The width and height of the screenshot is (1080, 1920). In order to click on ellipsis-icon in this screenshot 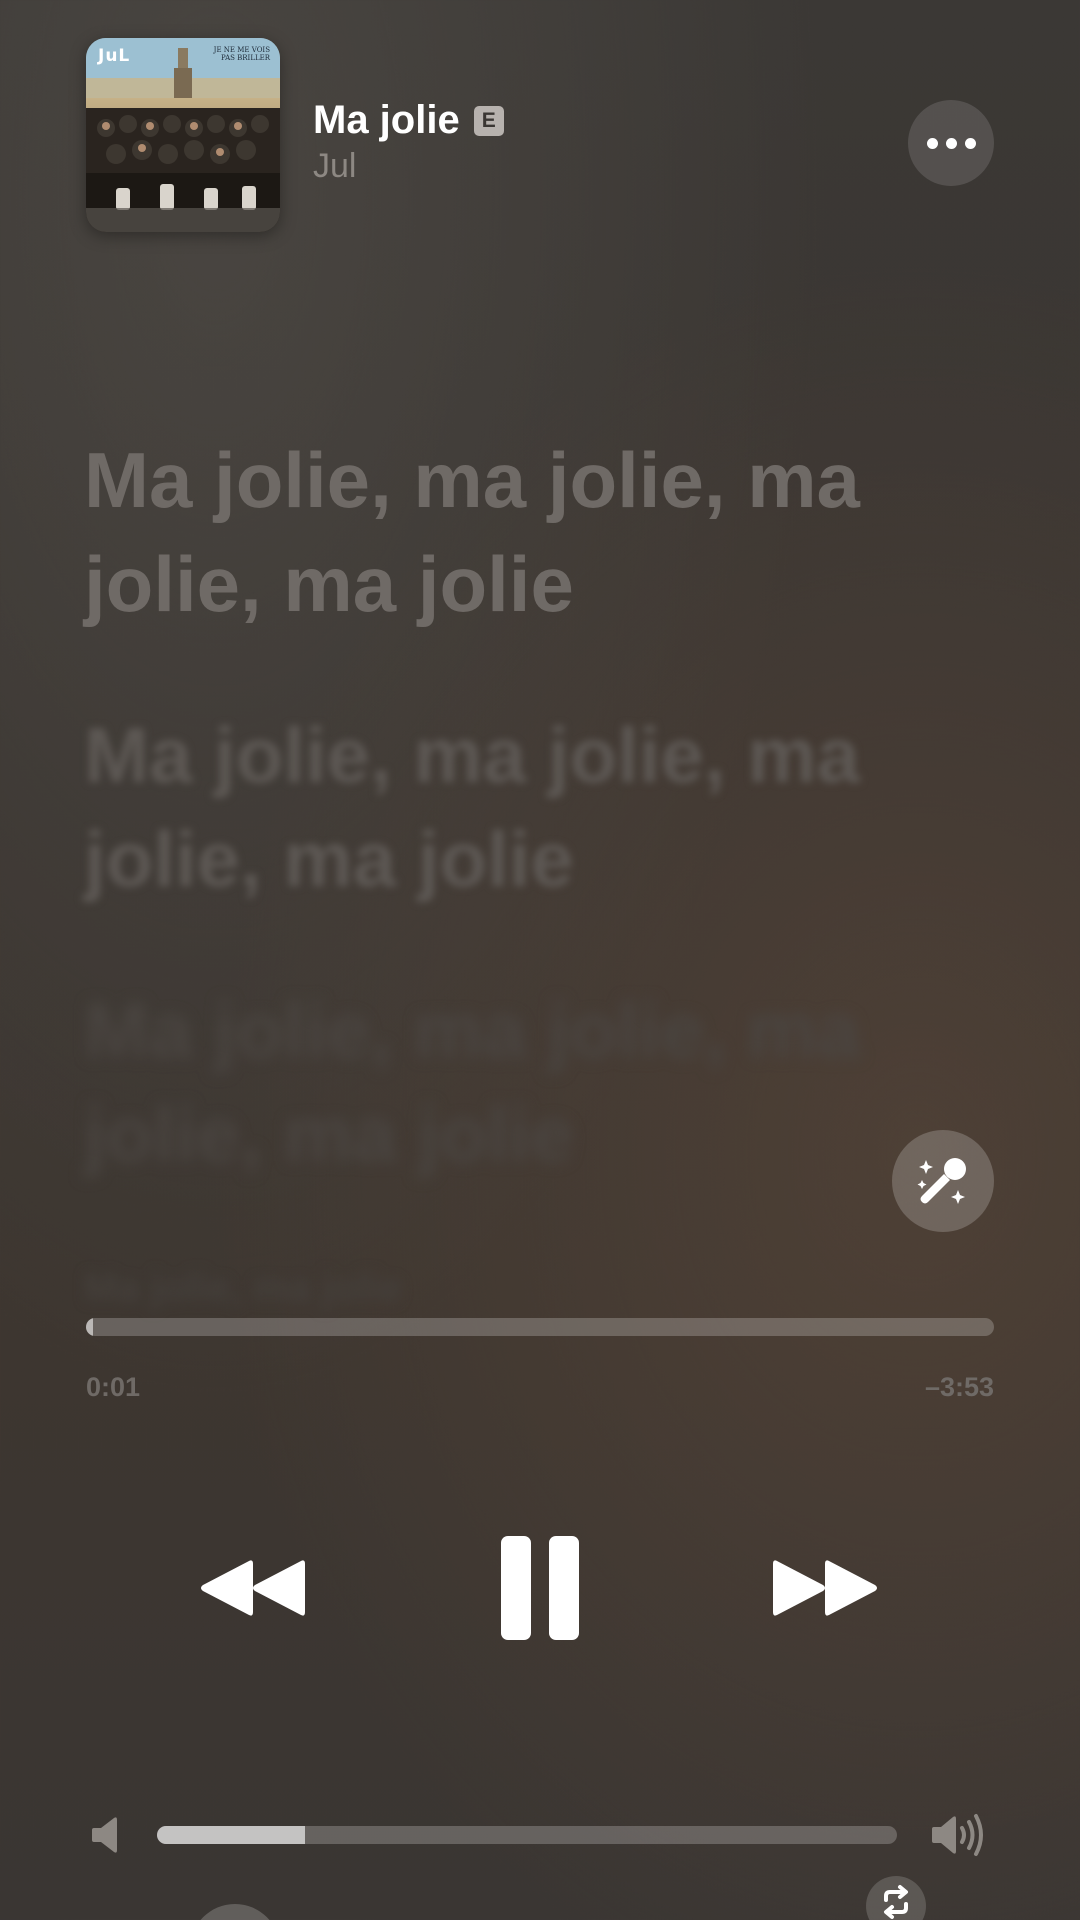, I will do `click(932, 143)`.